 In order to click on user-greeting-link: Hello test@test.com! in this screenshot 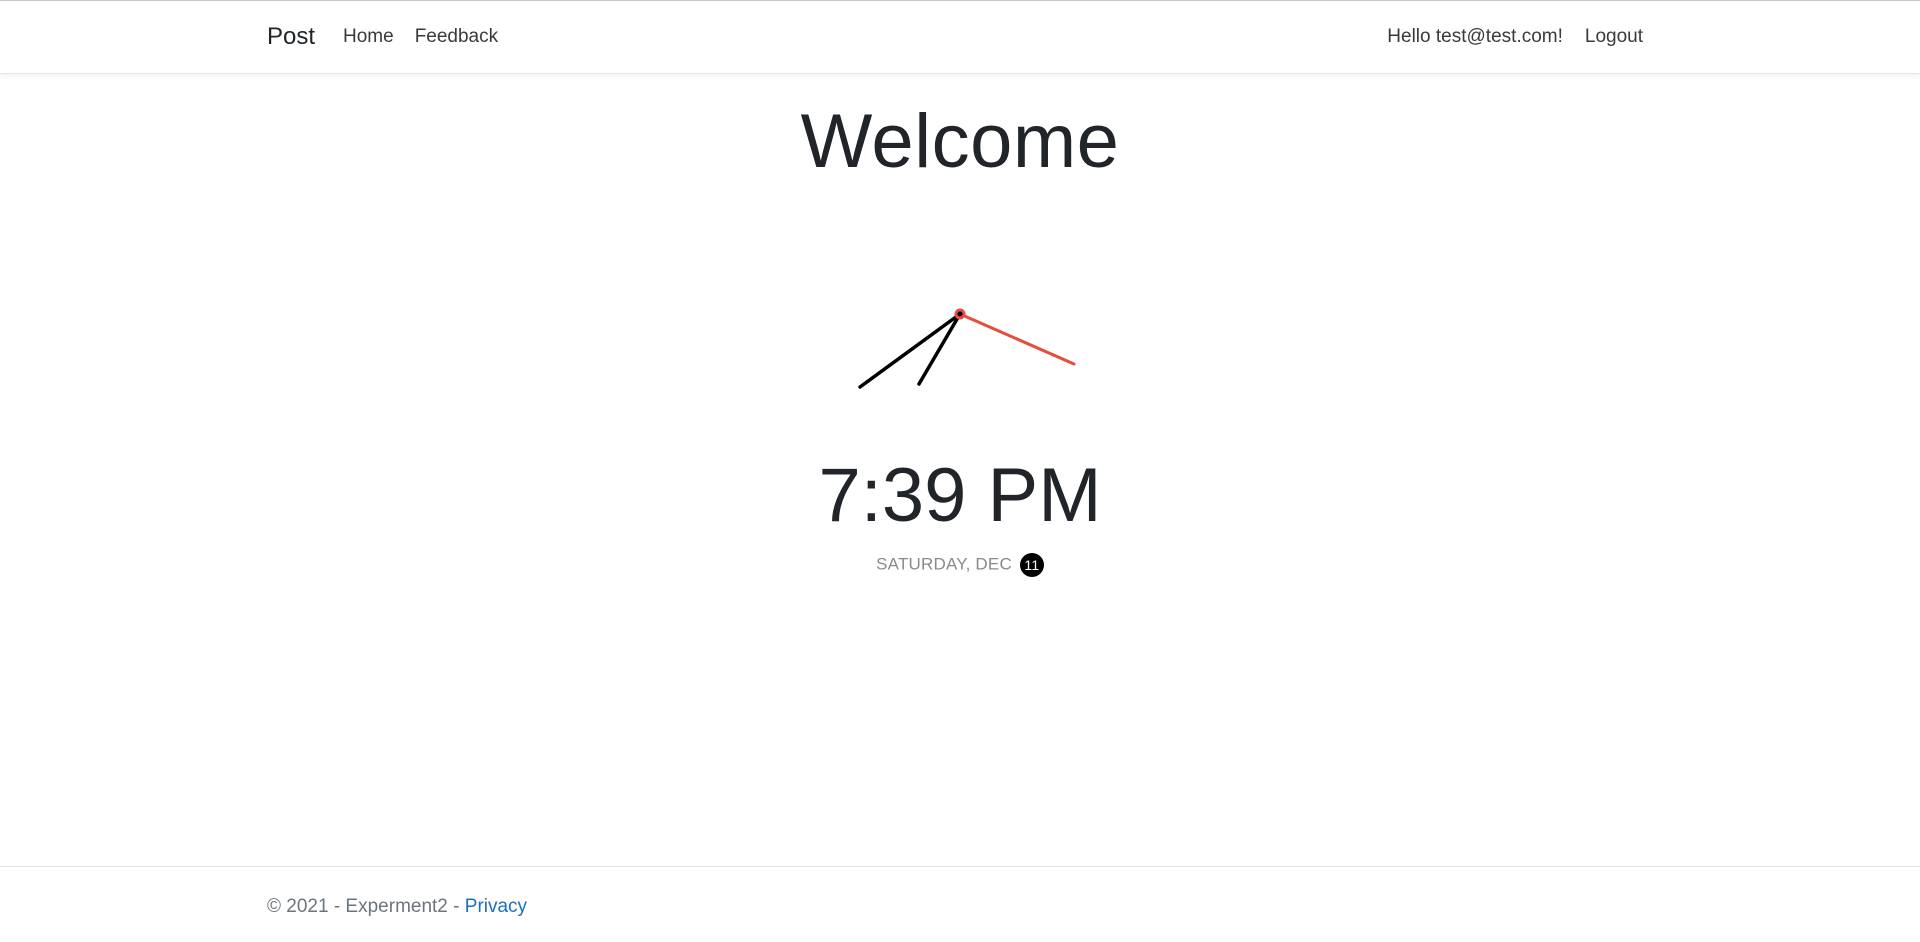, I will do `click(1475, 37)`.